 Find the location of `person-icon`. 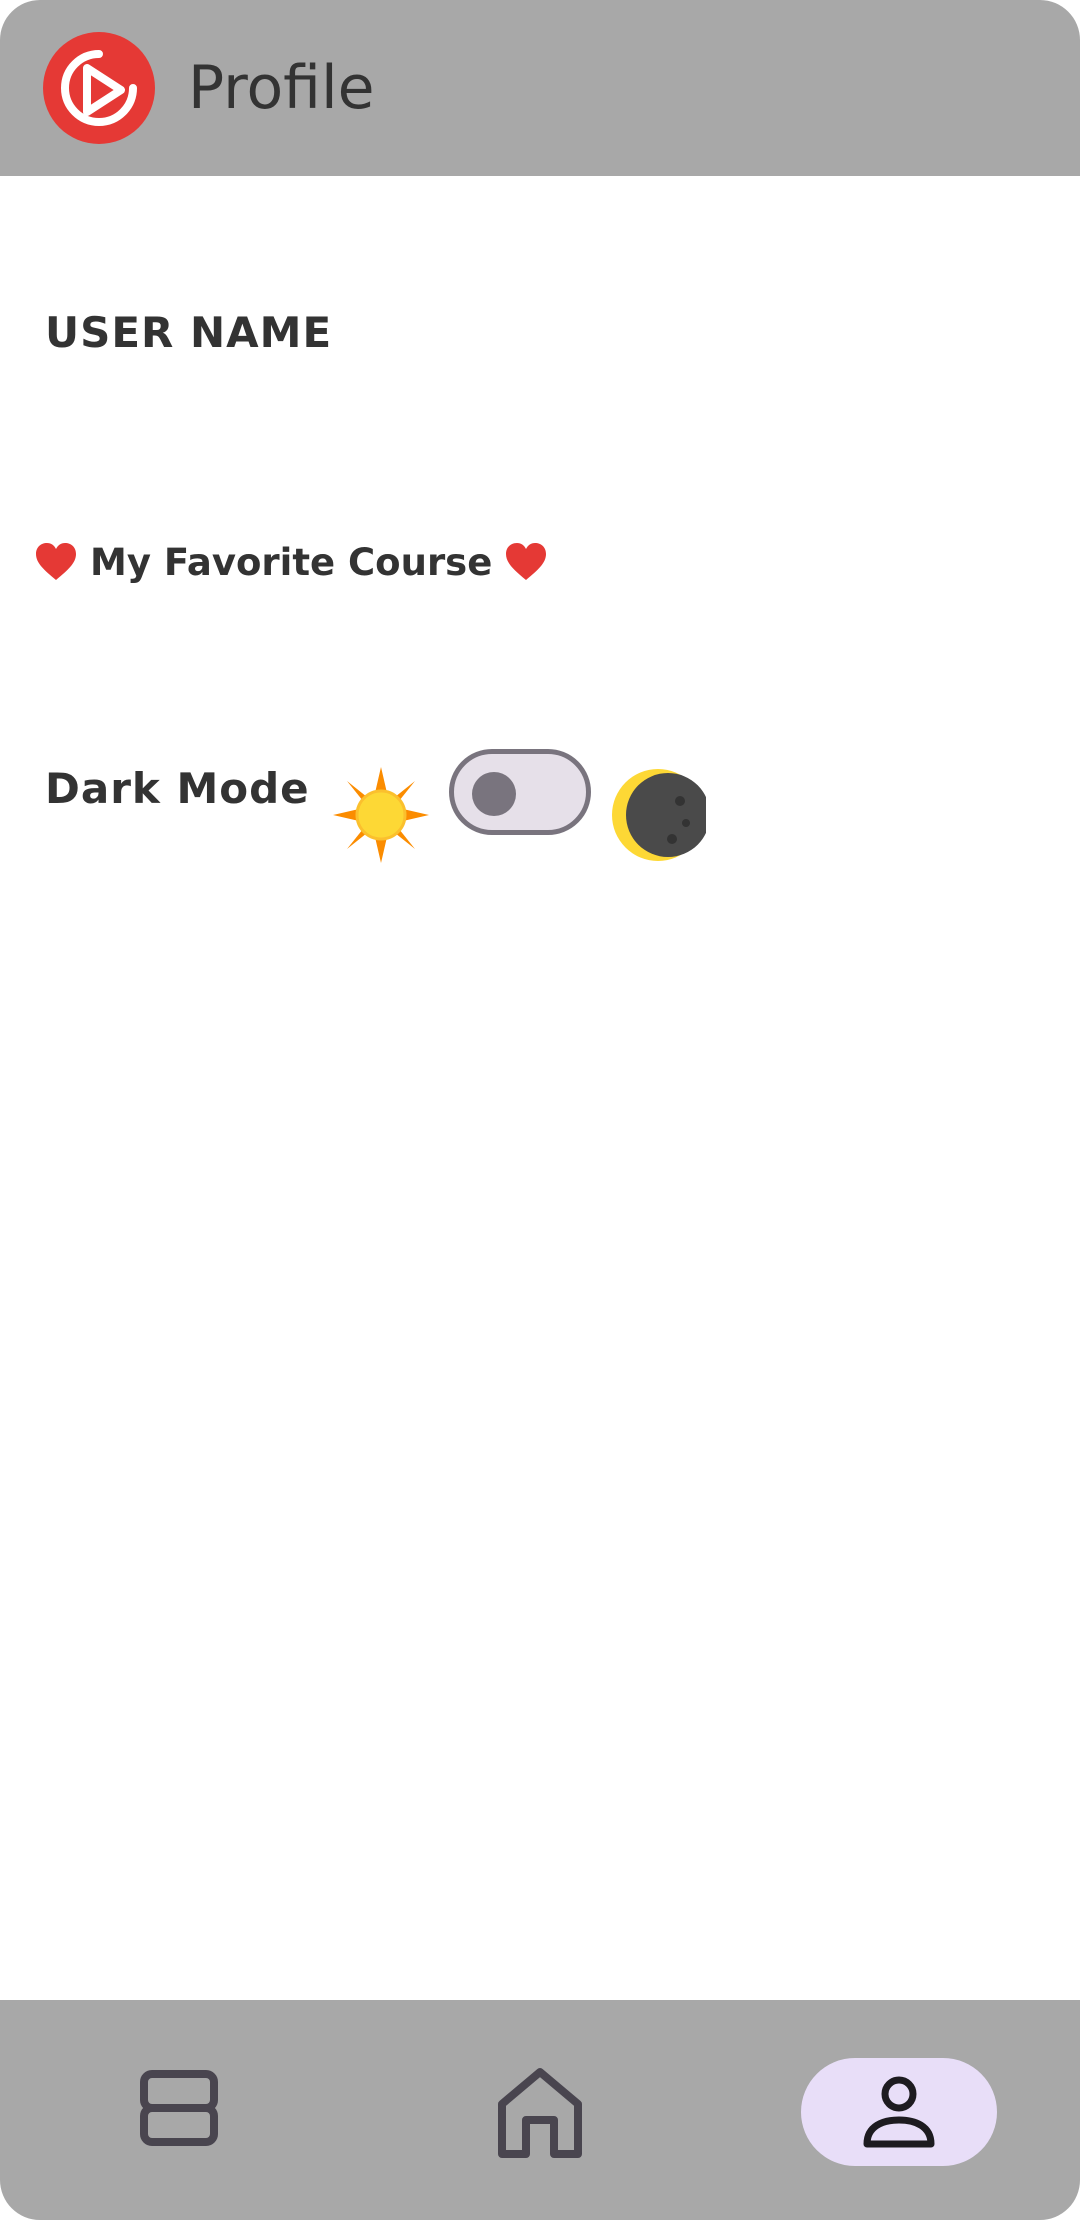

person-icon is located at coordinates (899, 2112).